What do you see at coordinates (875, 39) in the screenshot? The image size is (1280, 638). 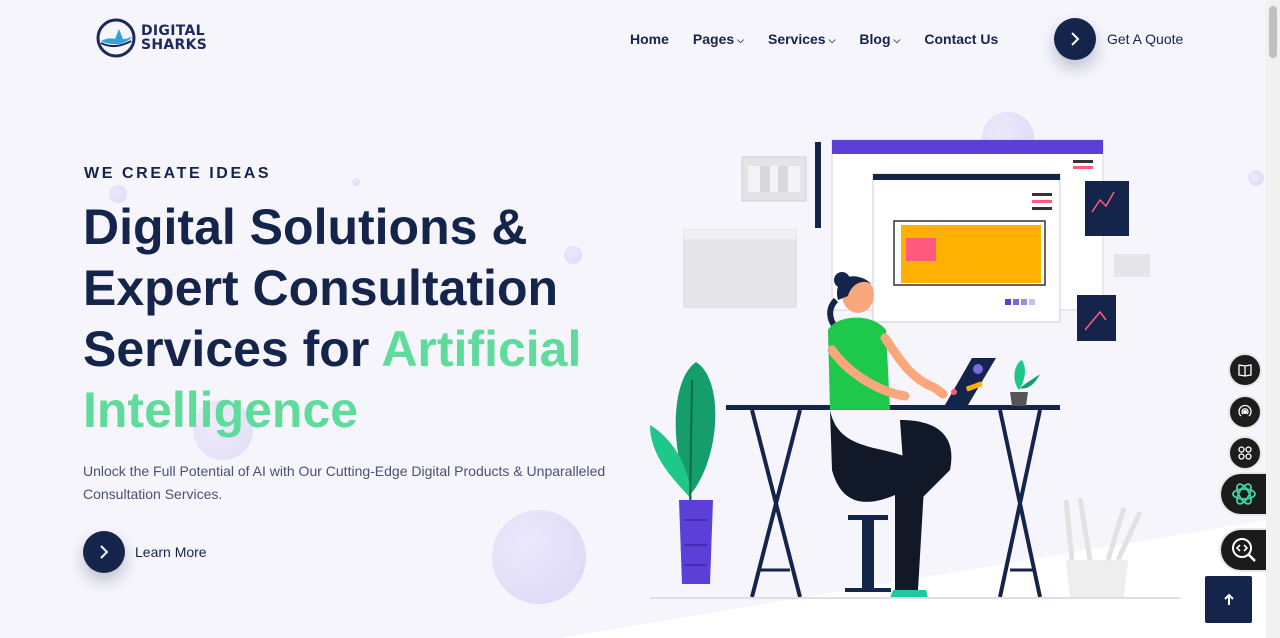 I see `nav-blog-label: Blog` at bounding box center [875, 39].